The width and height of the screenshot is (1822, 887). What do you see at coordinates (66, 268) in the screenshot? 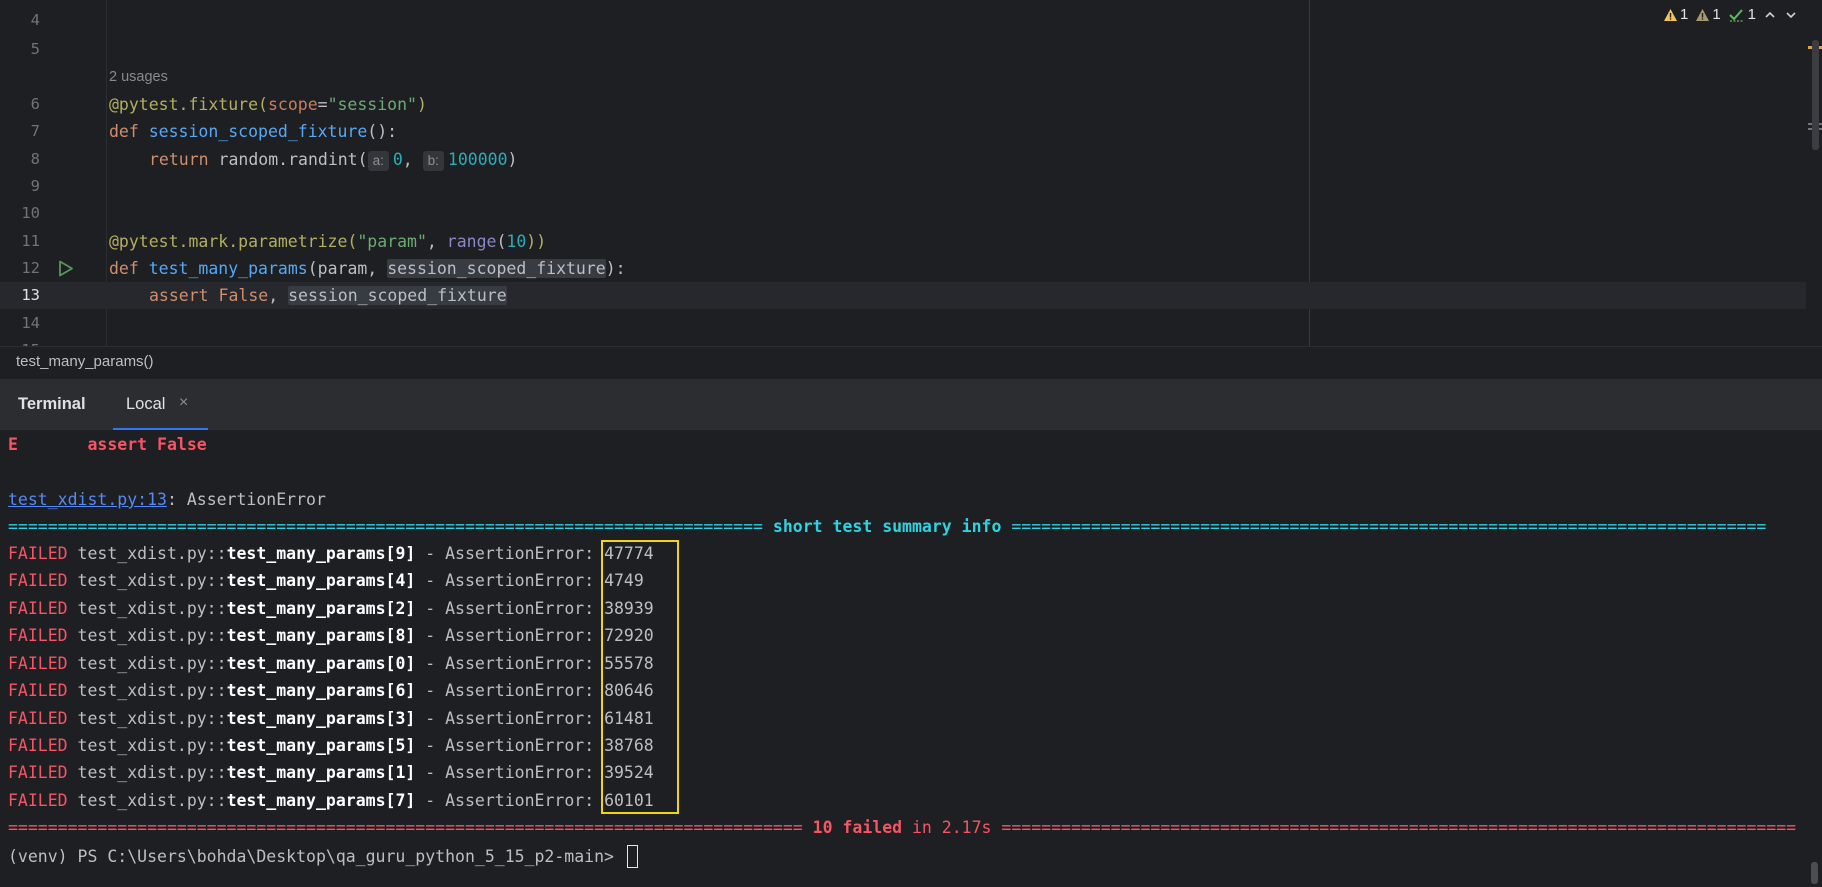
I see `run-test-icon` at bounding box center [66, 268].